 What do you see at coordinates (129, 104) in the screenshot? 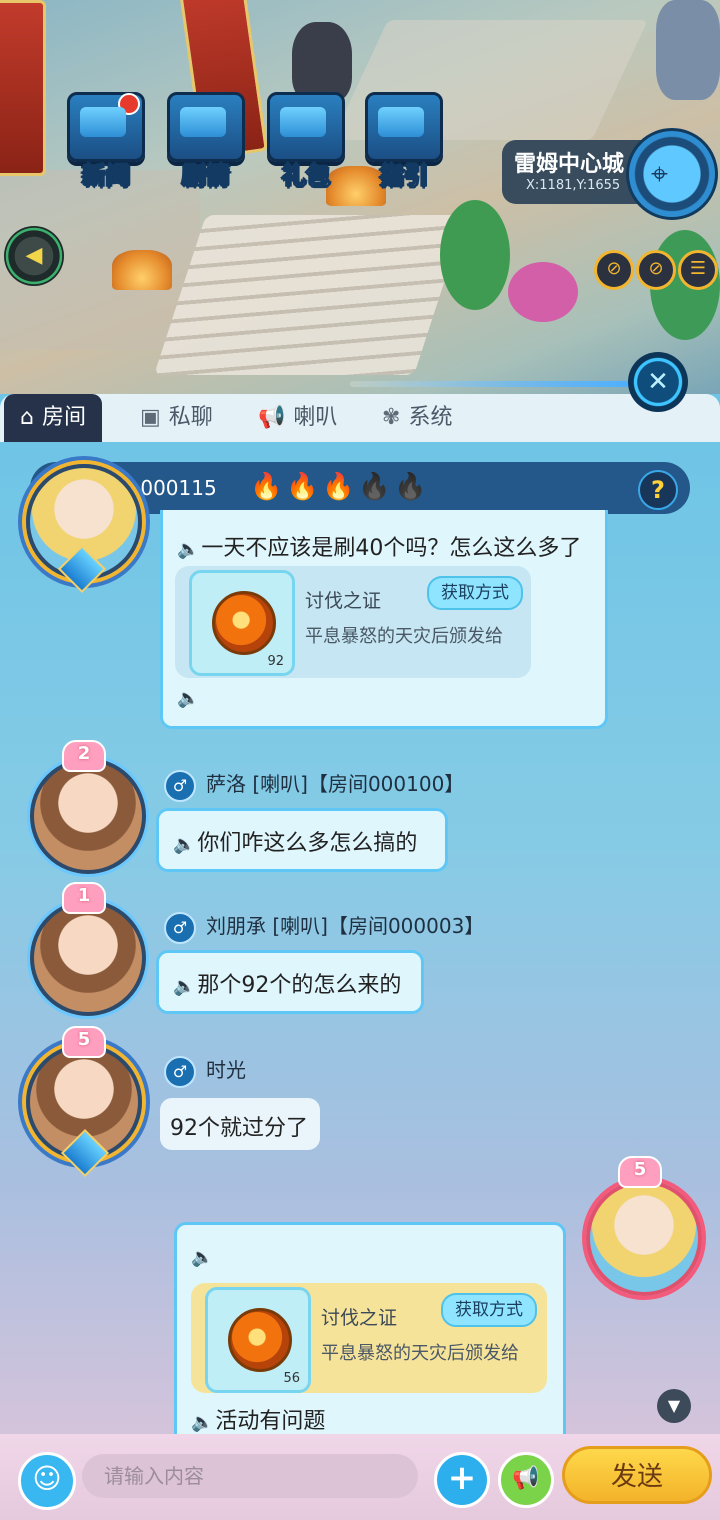
I see `notification-dot` at bounding box center [129, 104].